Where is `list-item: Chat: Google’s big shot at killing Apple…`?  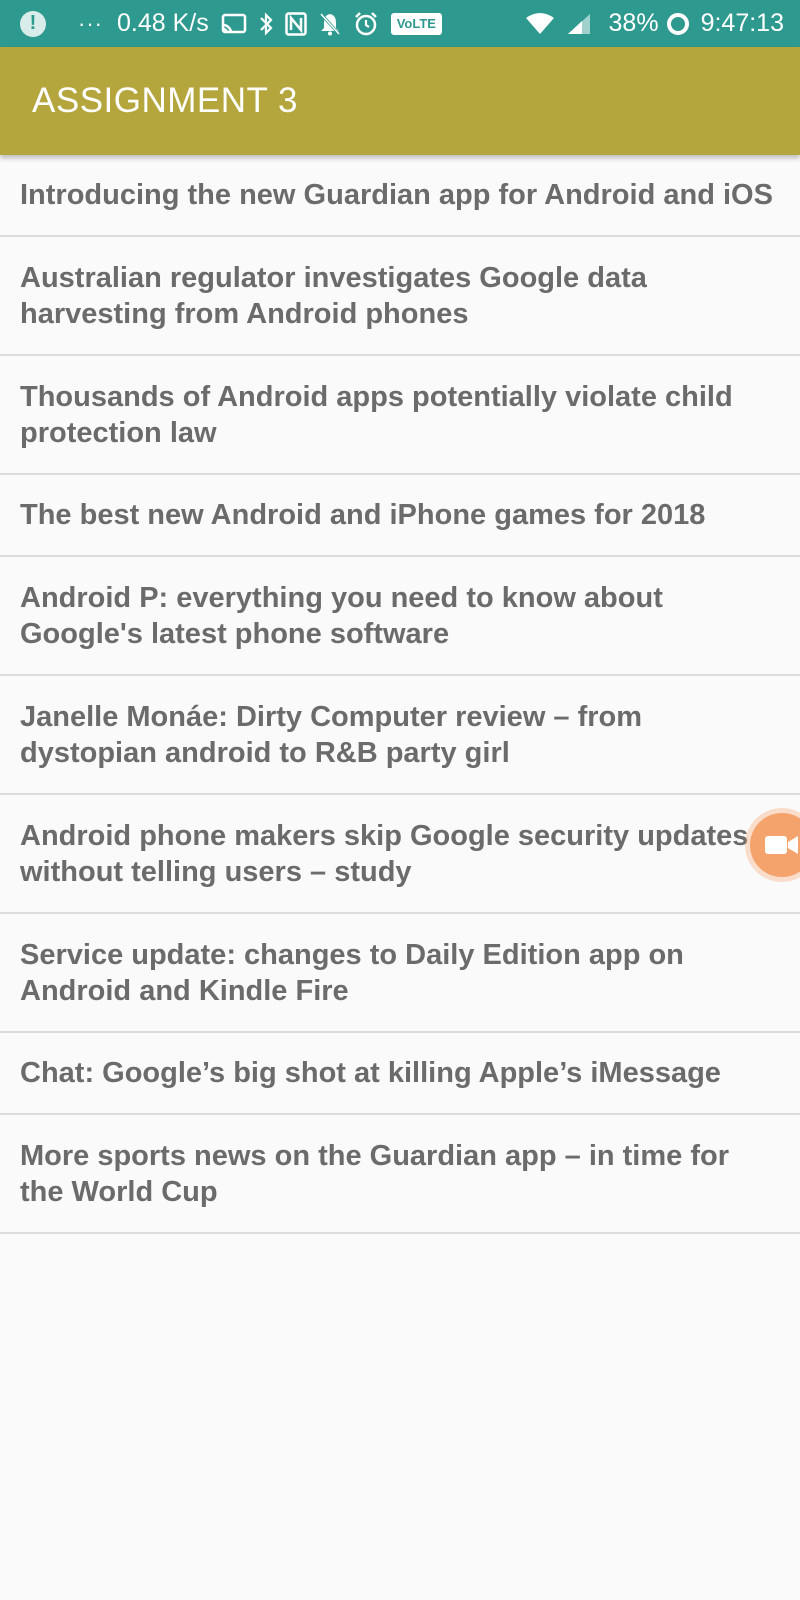
list-item: Chat: Google’s big shot at killing Apple… is located at coordinates (400, 1074).